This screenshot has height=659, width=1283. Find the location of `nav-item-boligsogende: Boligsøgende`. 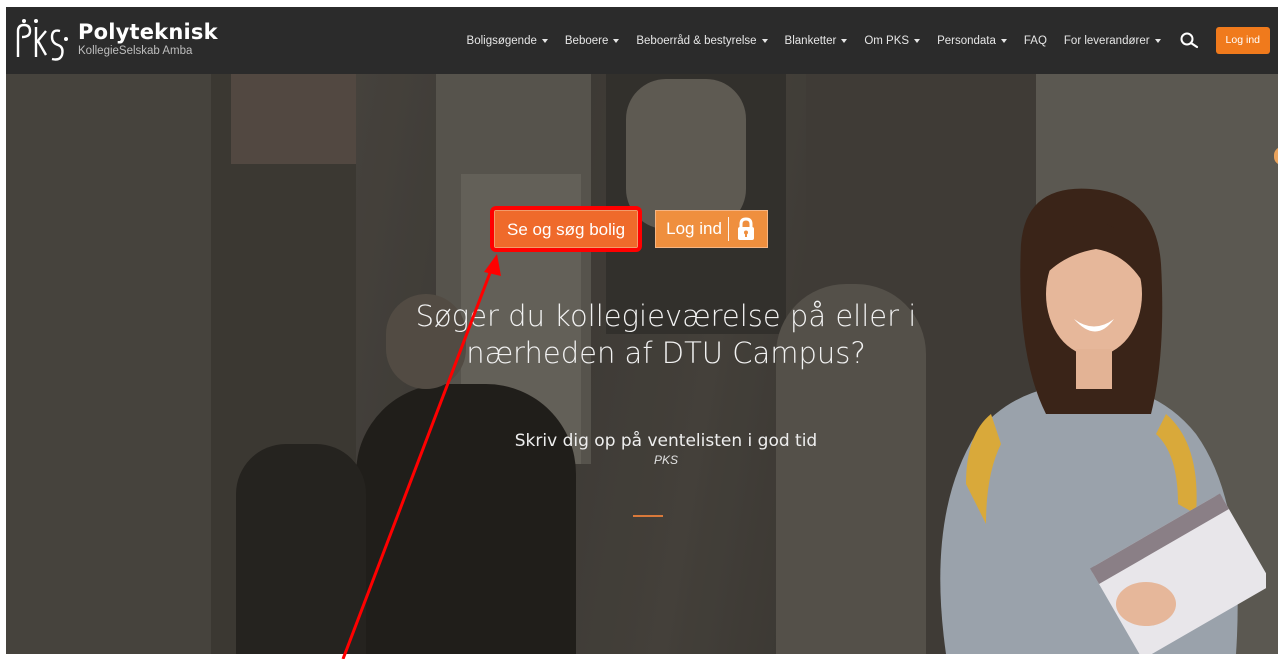

nav-item-boligsogende: Boligsøgende is located at coordinates (507, 41).